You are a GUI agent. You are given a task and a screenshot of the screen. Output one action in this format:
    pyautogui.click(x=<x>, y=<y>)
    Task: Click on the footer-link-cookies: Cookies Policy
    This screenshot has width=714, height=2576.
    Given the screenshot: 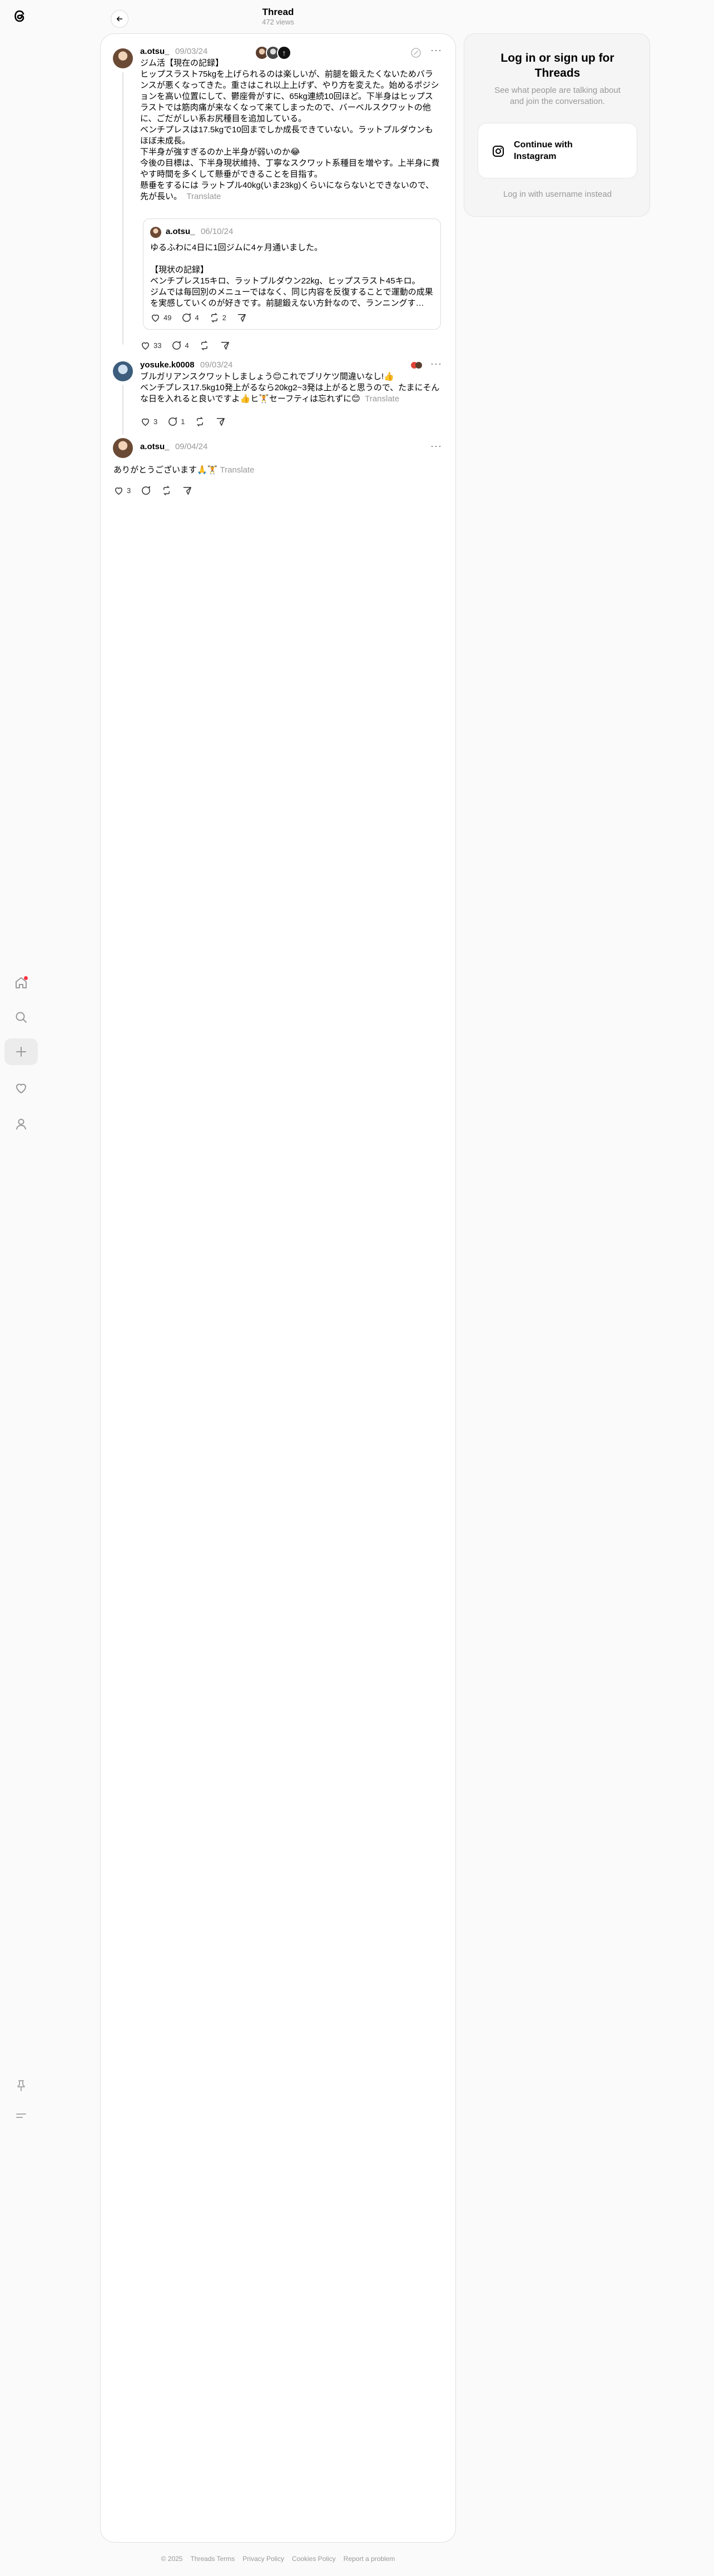 What is the action you would take?
    pyautogui.click(x=314, y=2559)
    